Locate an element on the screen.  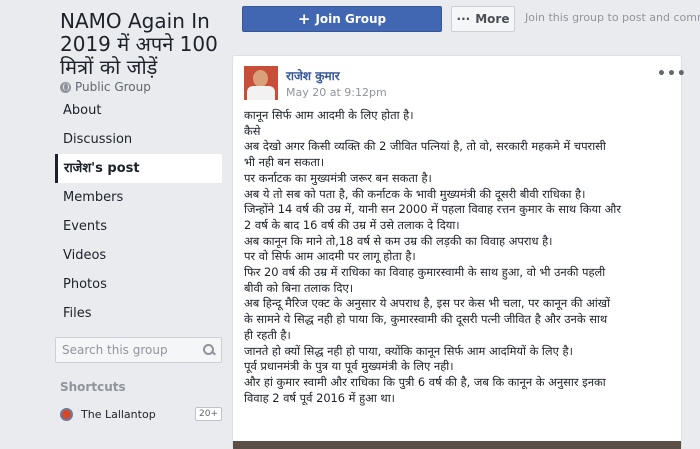
group-privacy-label: Public Group is located at coordinates (113, 87).